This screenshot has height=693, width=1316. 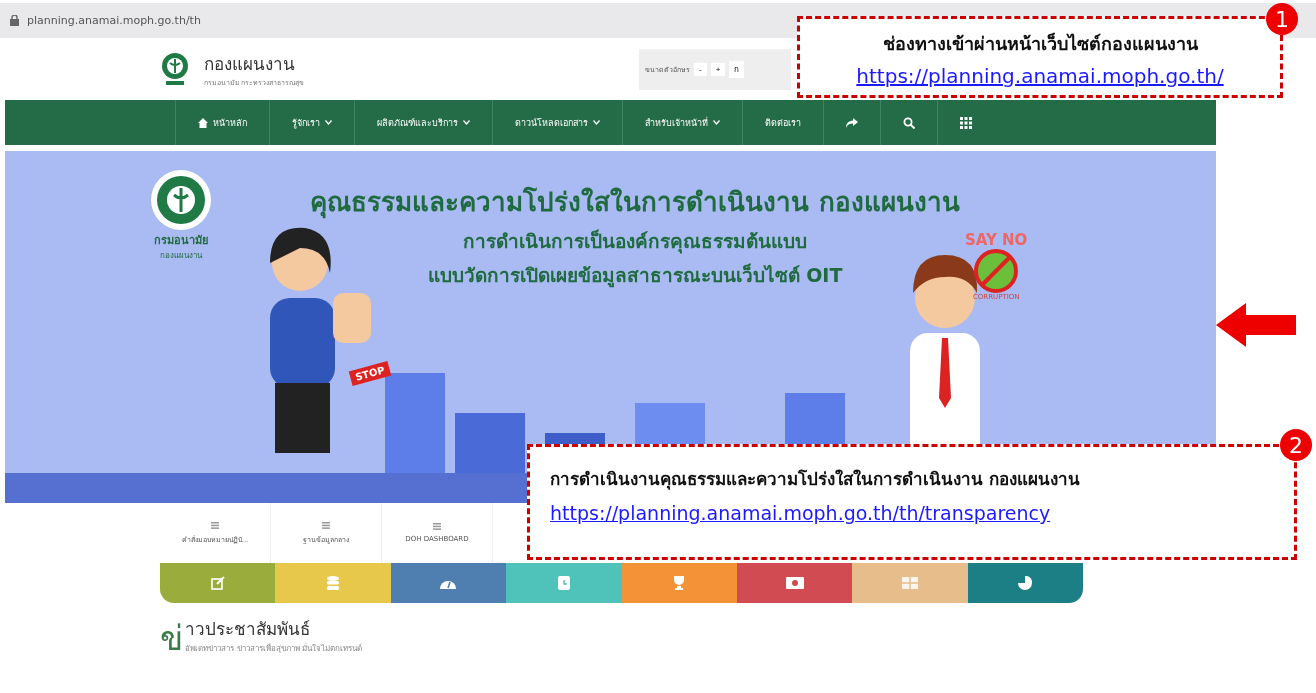 I want to click on org-name: กรมอนามัย, so click(x=181, y=241).